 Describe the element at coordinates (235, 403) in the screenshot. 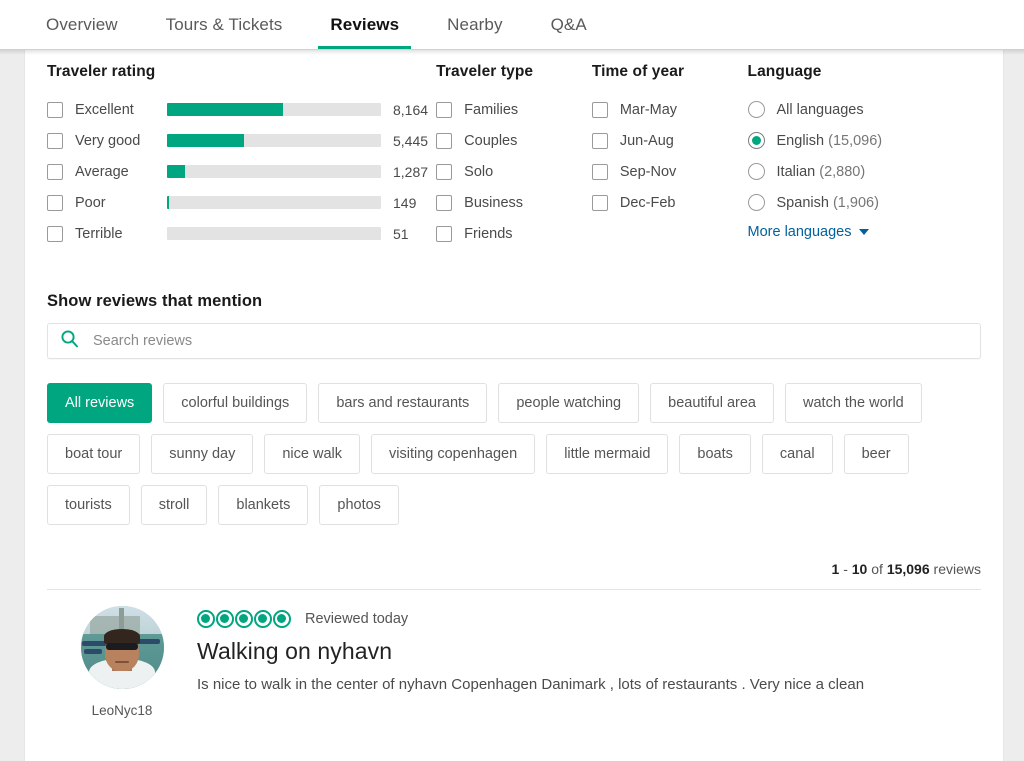

I see `chip-colorful-buildings: colorful buildings` at that location.